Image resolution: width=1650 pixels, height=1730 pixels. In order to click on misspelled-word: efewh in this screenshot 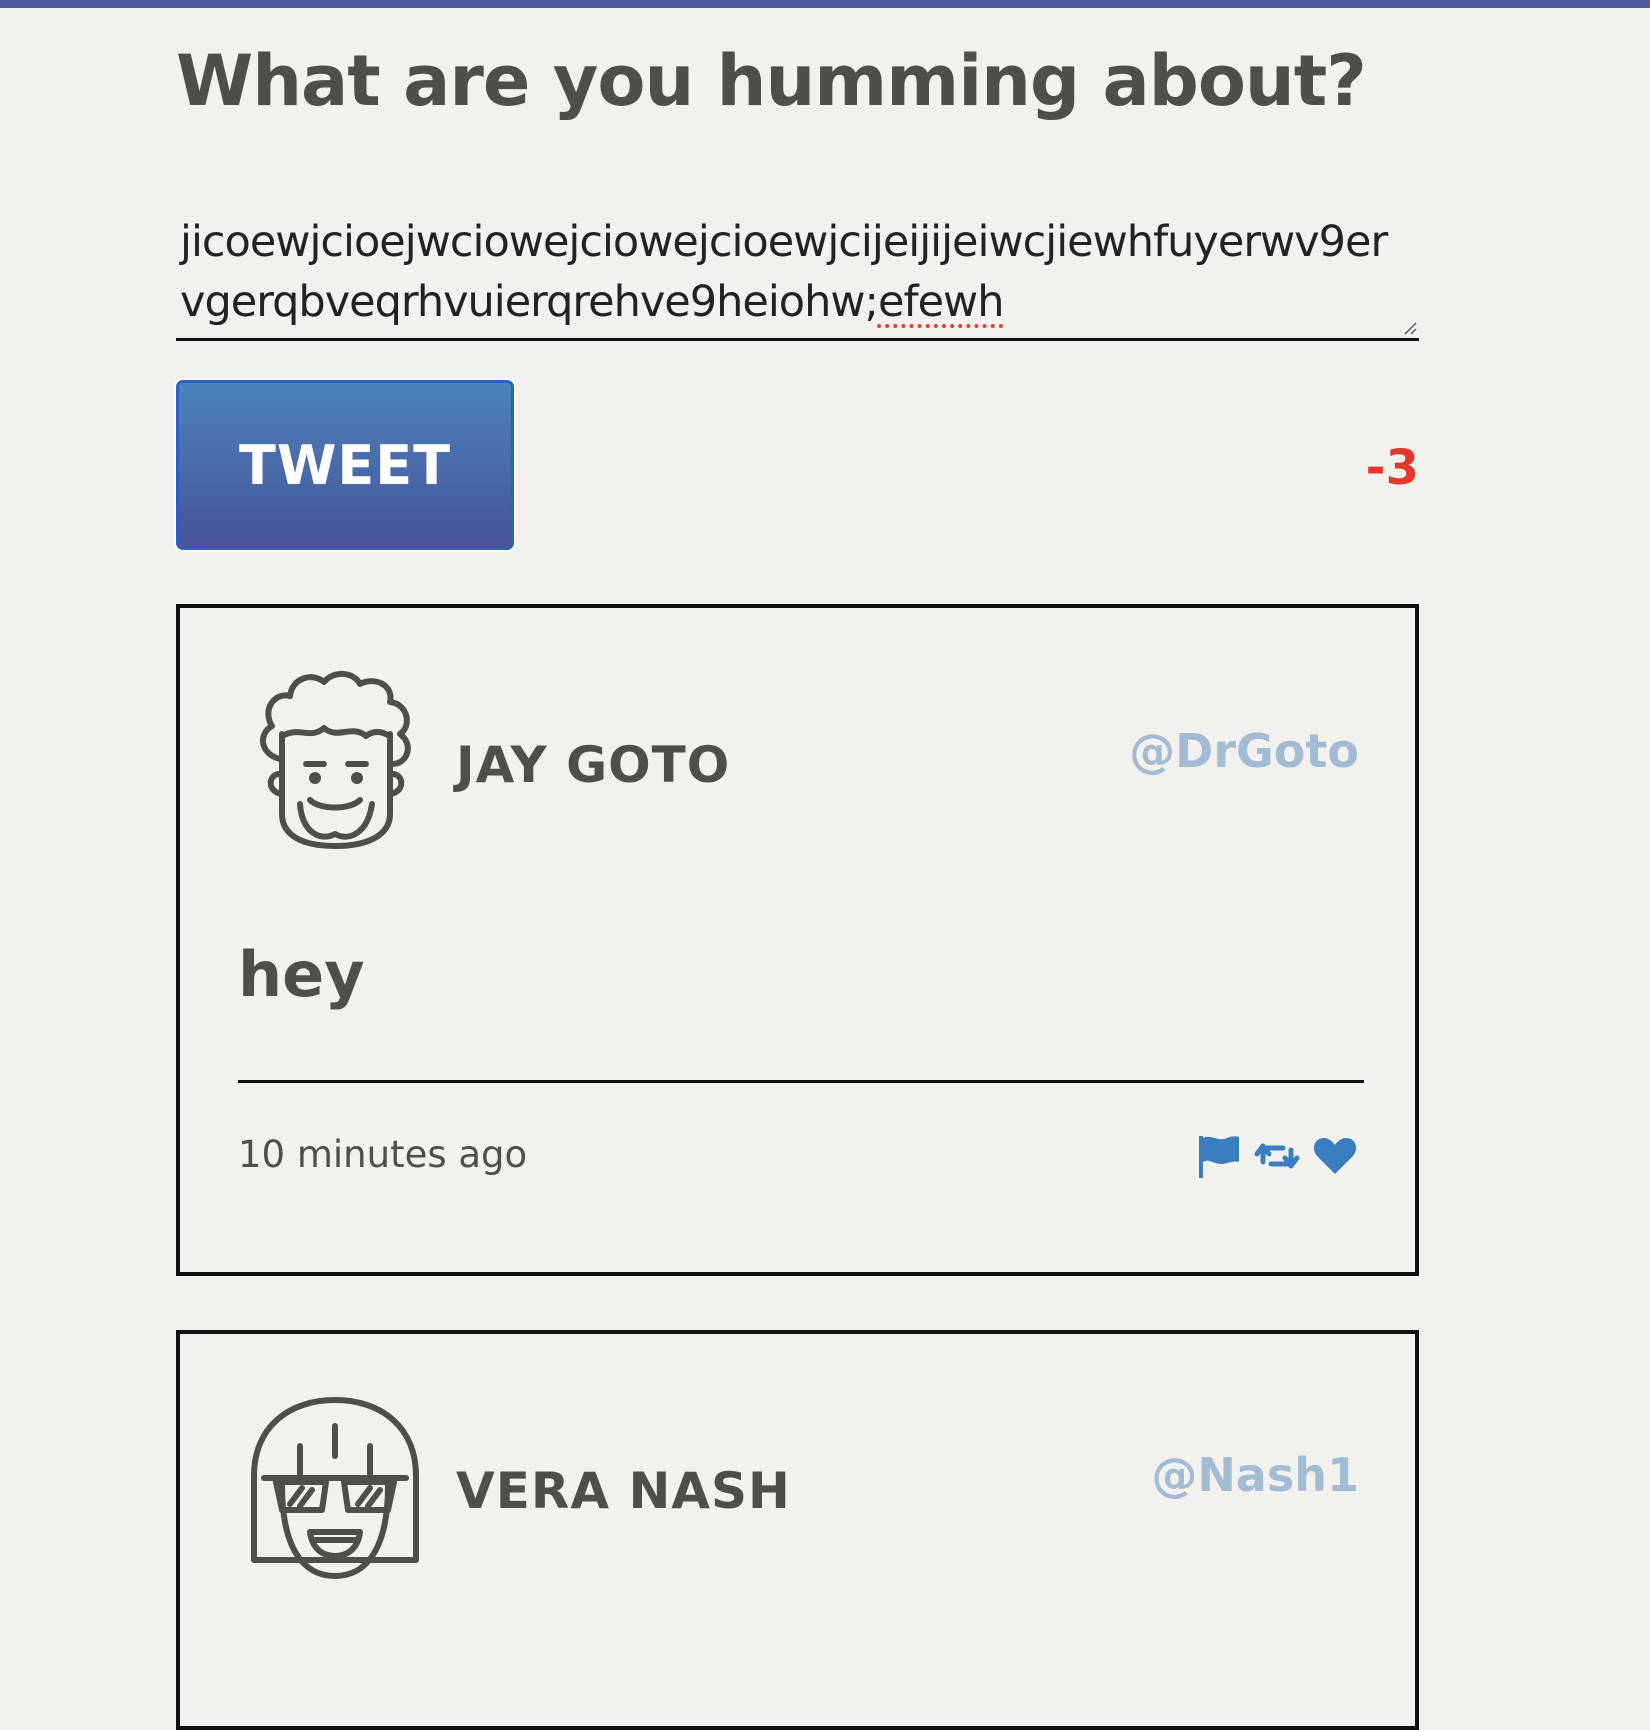, I will do `click(940, 302)`.